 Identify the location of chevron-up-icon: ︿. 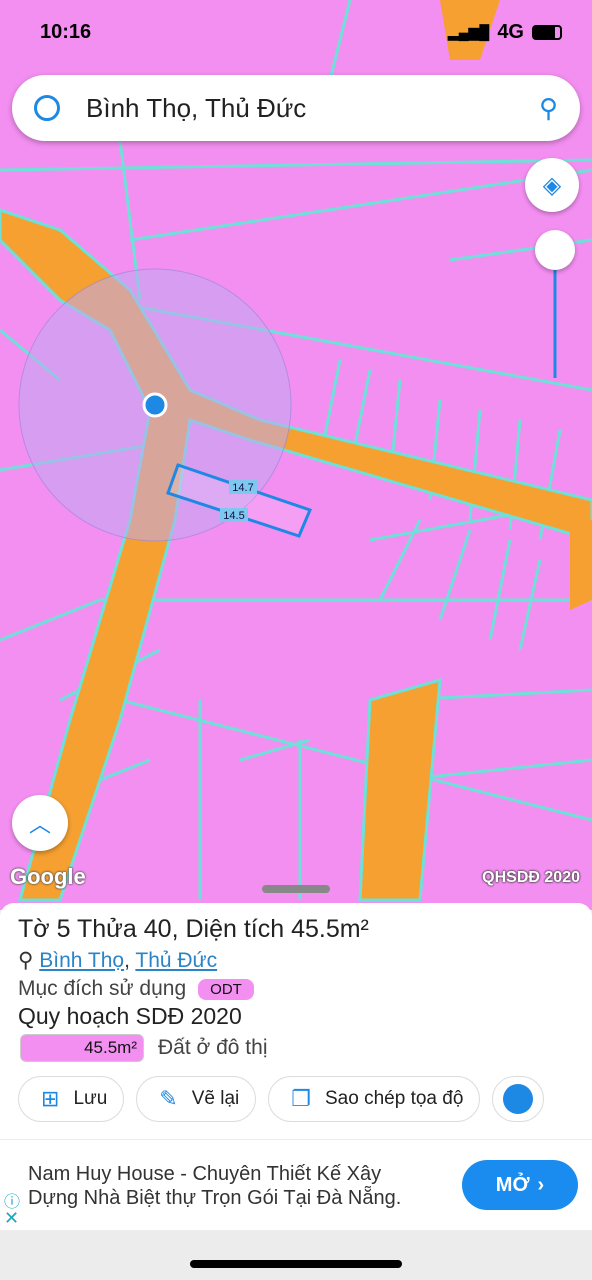
(39, 824).